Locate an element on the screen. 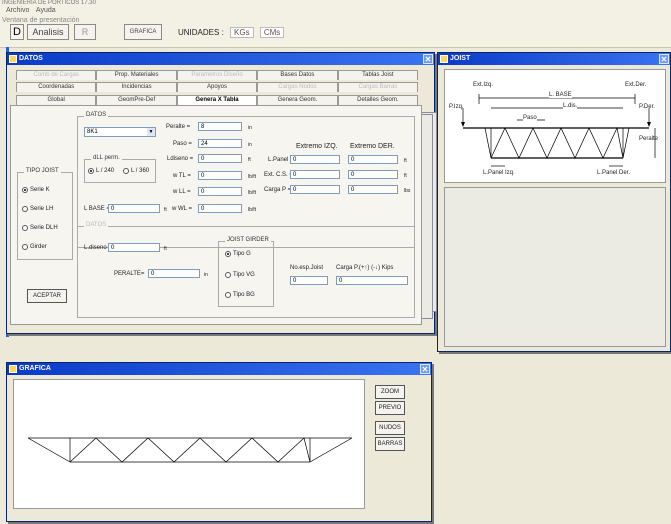 This screenshot has height=524, width=671. ldiseno-field: 0 is located at coordinates (220, 158).